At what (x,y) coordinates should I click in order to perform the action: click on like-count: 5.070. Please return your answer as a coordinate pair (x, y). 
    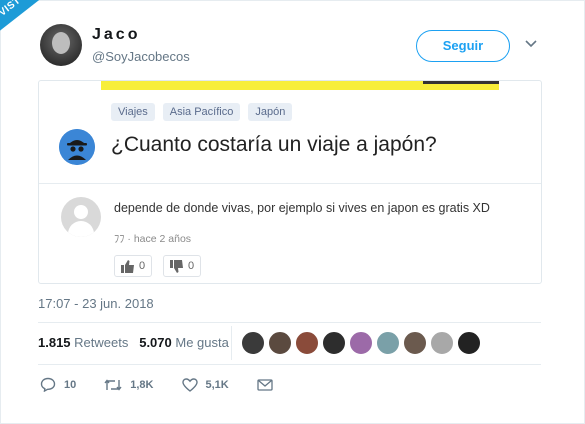
    Looking at the image, I should click on (155, 342).